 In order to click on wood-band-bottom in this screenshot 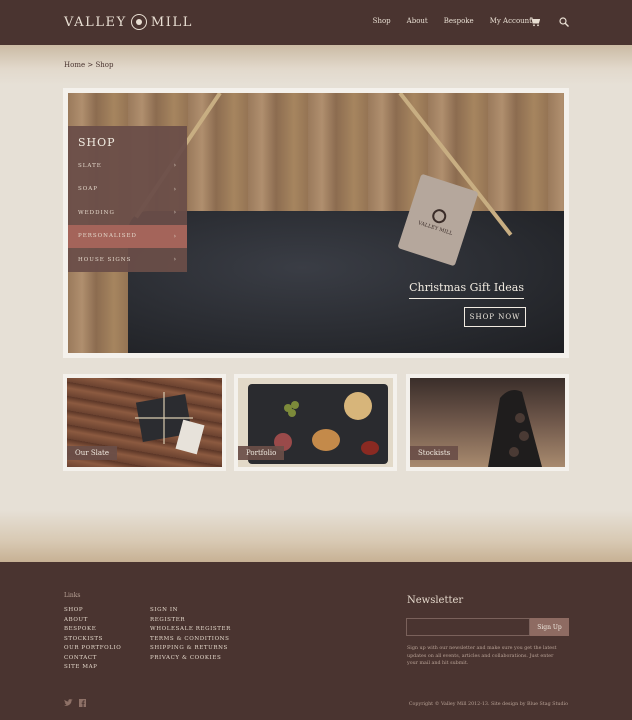, I will do `click(316, 536)`.